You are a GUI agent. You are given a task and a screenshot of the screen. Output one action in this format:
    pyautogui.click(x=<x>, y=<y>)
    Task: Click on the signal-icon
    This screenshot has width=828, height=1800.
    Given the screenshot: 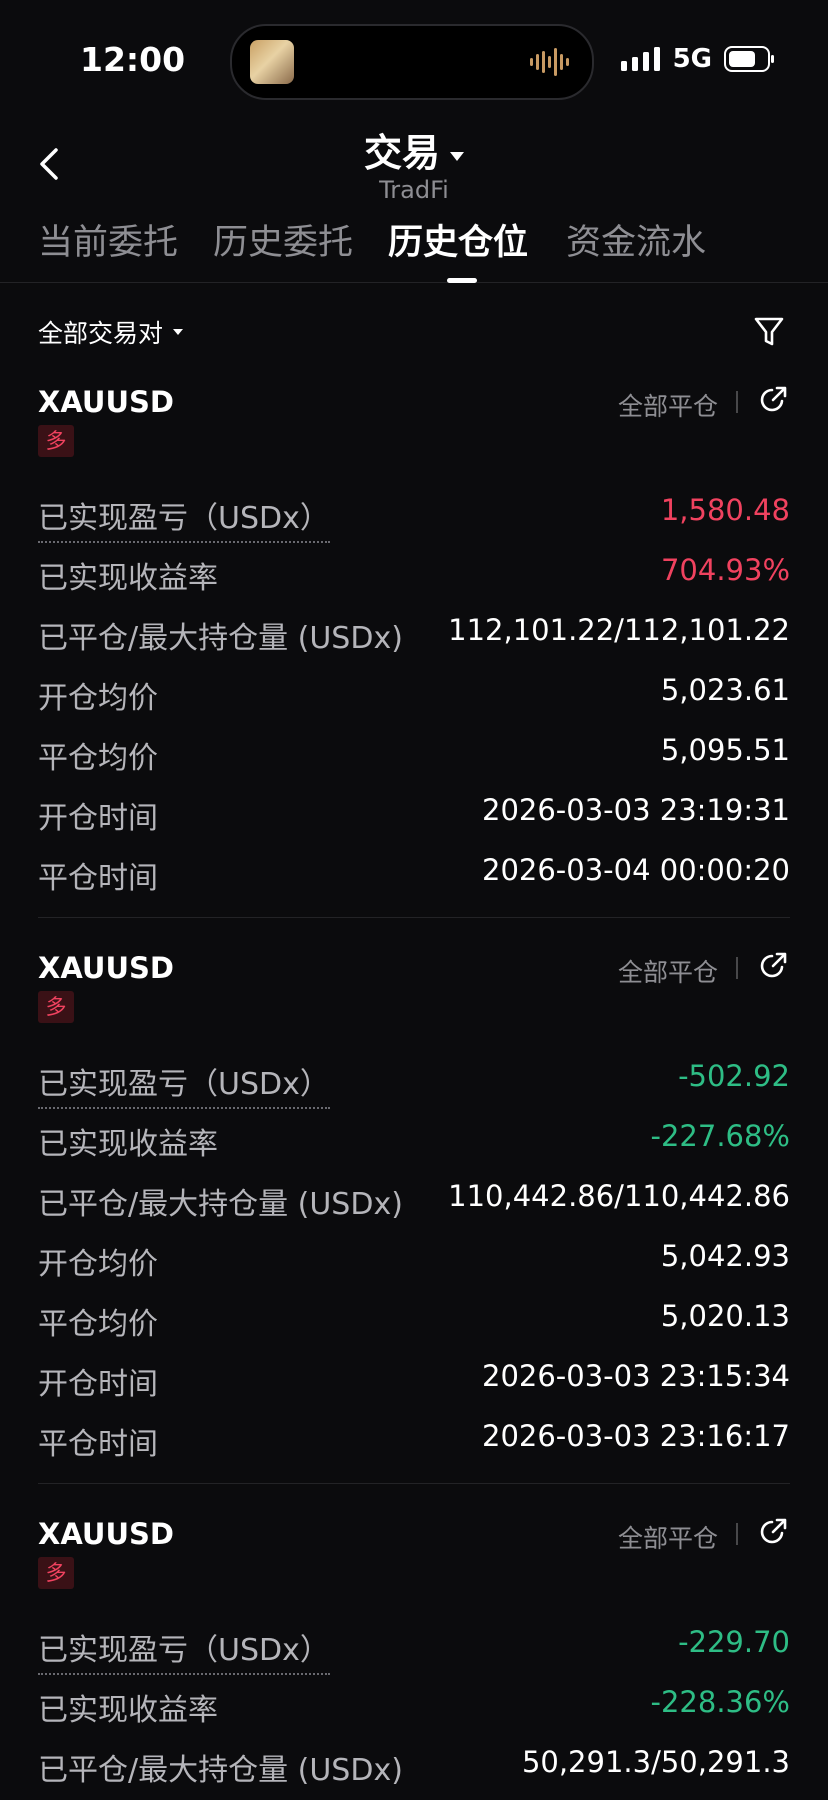 What is the action you would take?
    pyautogui.click(x=640, y=59)
    